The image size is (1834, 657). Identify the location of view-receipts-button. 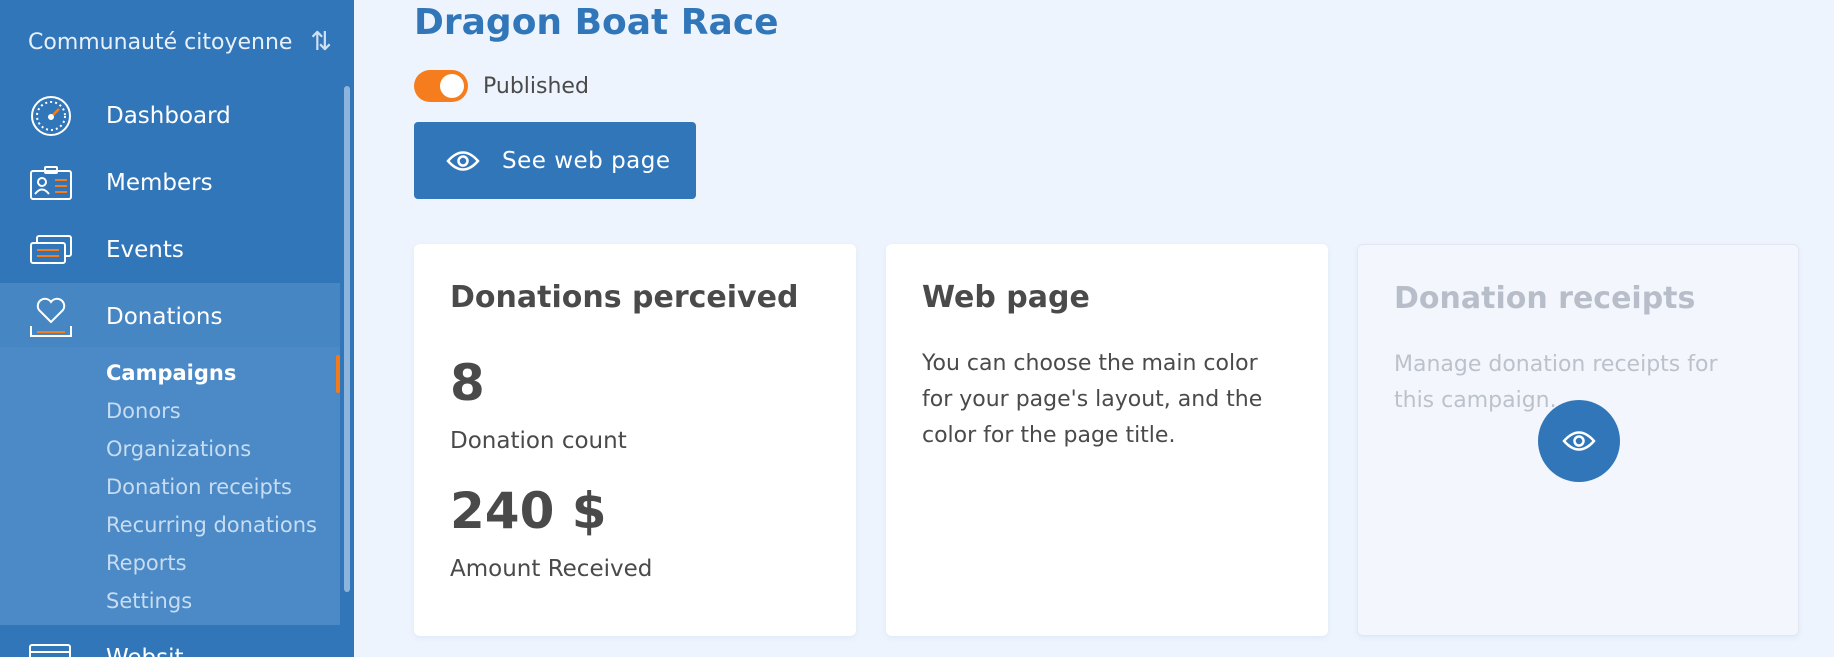
(1579, 441).